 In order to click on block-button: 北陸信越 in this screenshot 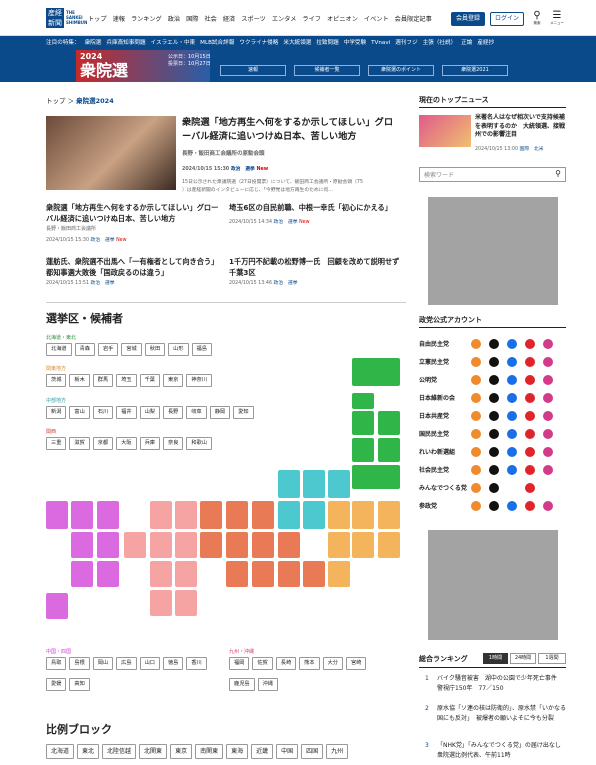, I will do `click(119, 751)`.